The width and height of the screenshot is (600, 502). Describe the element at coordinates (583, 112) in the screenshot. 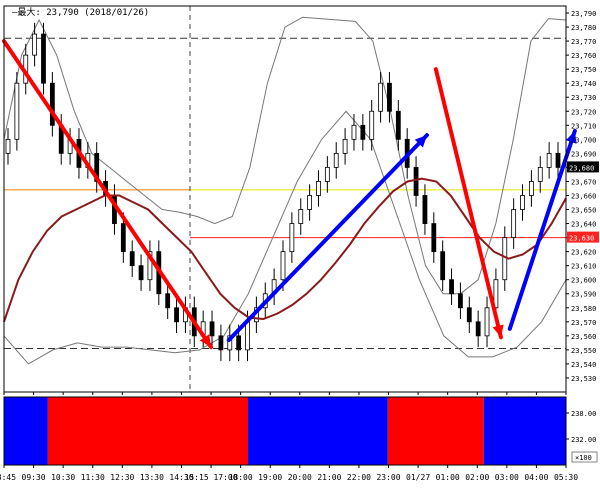

I see `y-tick-label: 23,720` at that location.